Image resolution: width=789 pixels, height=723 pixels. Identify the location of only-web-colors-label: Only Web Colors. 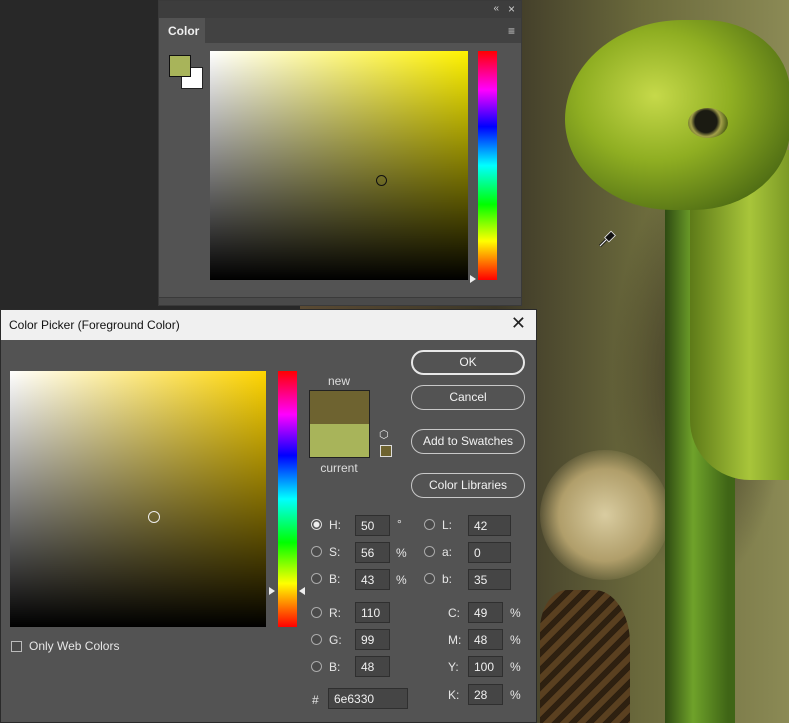
(74, 646).